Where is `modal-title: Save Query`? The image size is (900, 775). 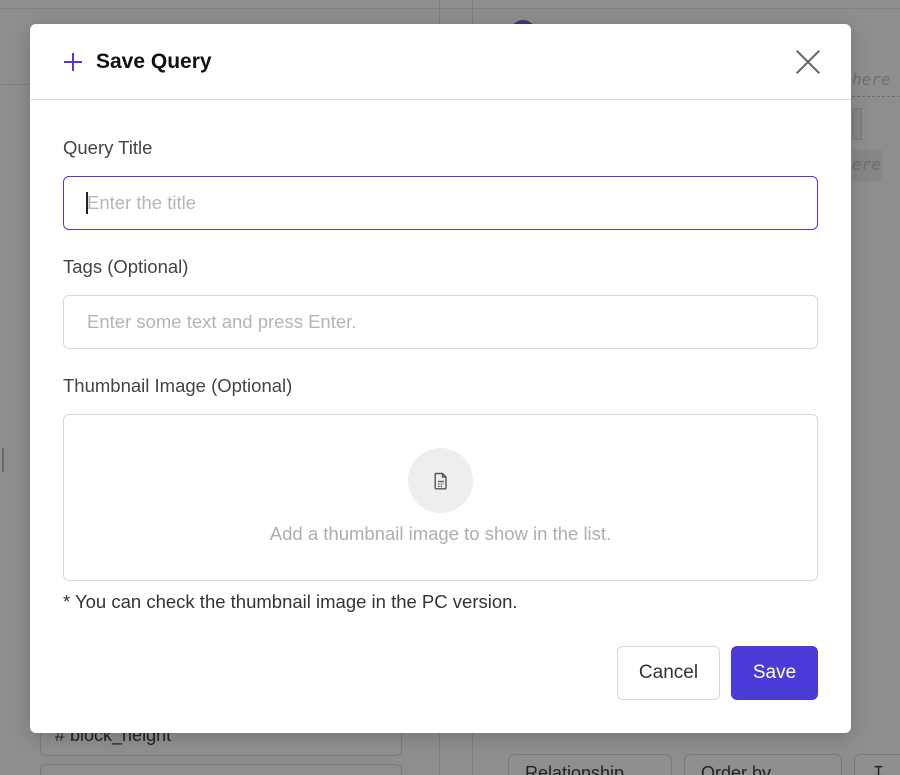
modal-title: Save Query is located at coordinates (154, 61).